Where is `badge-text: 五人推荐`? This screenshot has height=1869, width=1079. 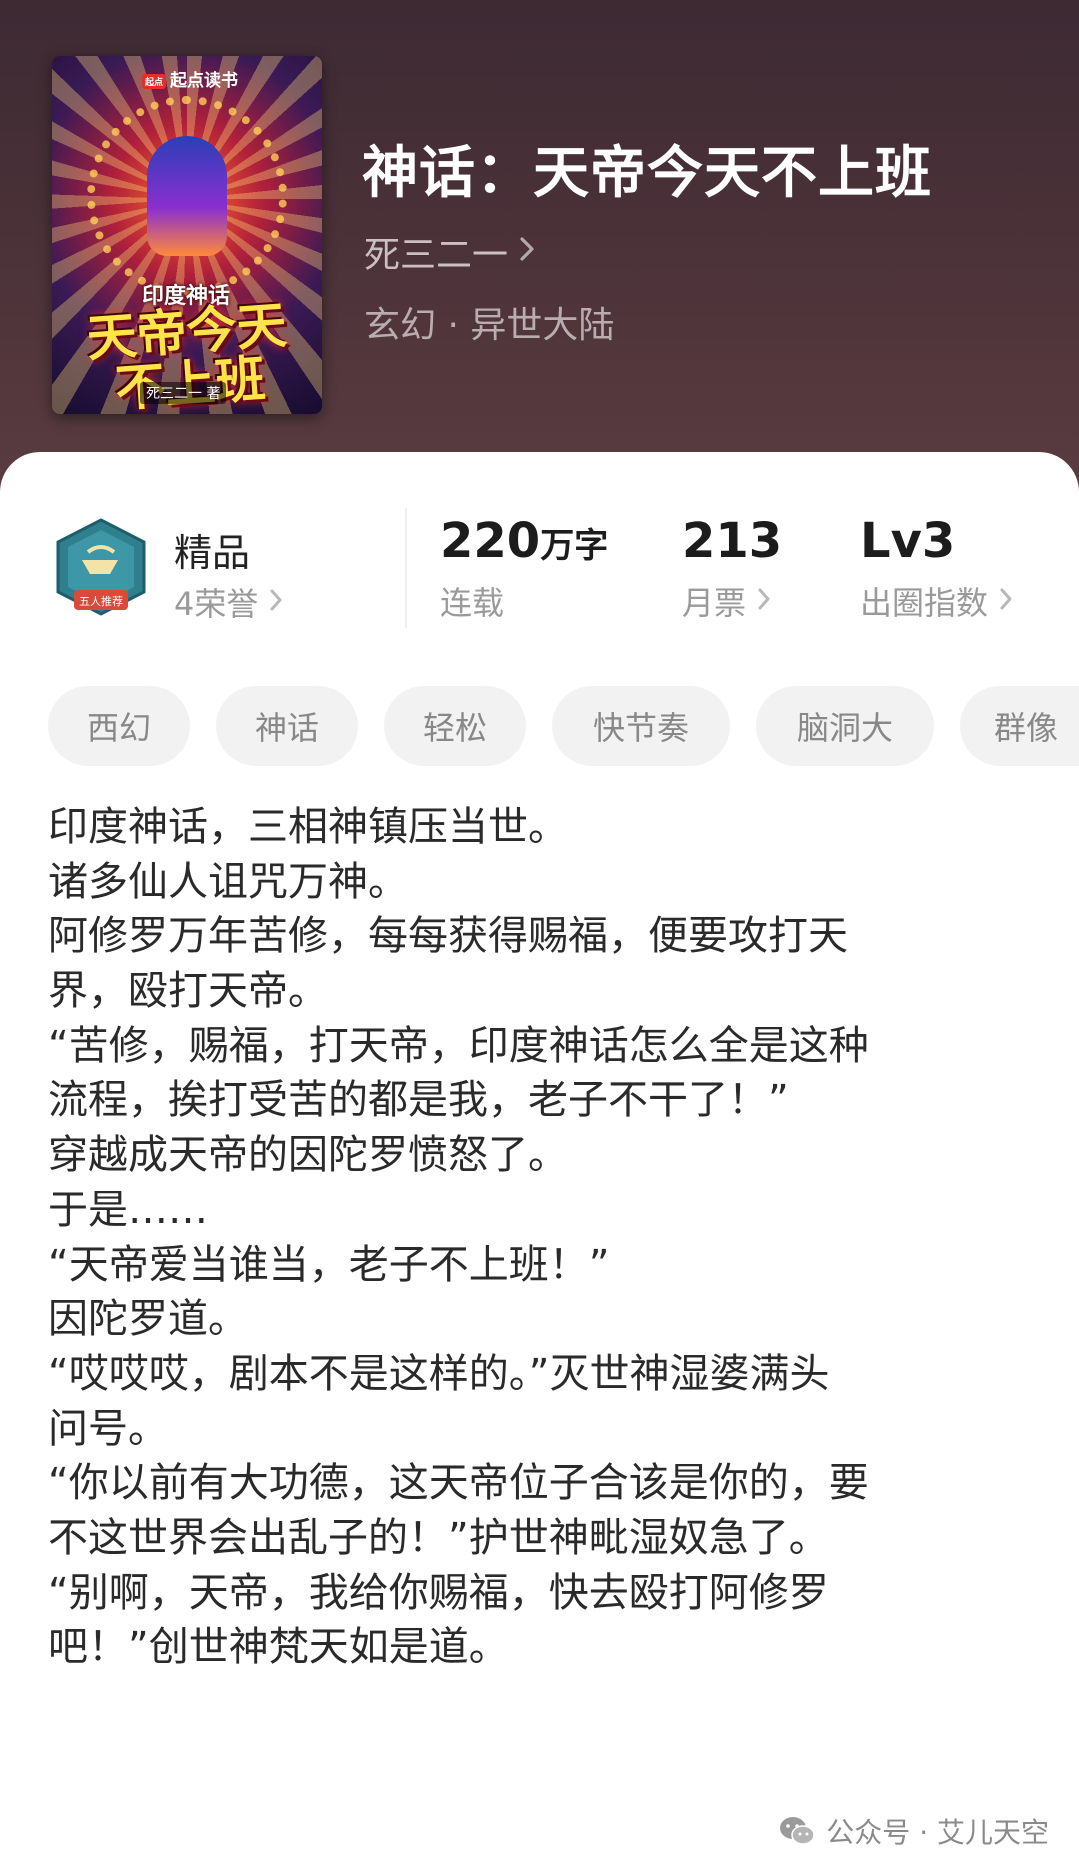 badge-text: 五人推荐 is located at coordinates (101, 601).